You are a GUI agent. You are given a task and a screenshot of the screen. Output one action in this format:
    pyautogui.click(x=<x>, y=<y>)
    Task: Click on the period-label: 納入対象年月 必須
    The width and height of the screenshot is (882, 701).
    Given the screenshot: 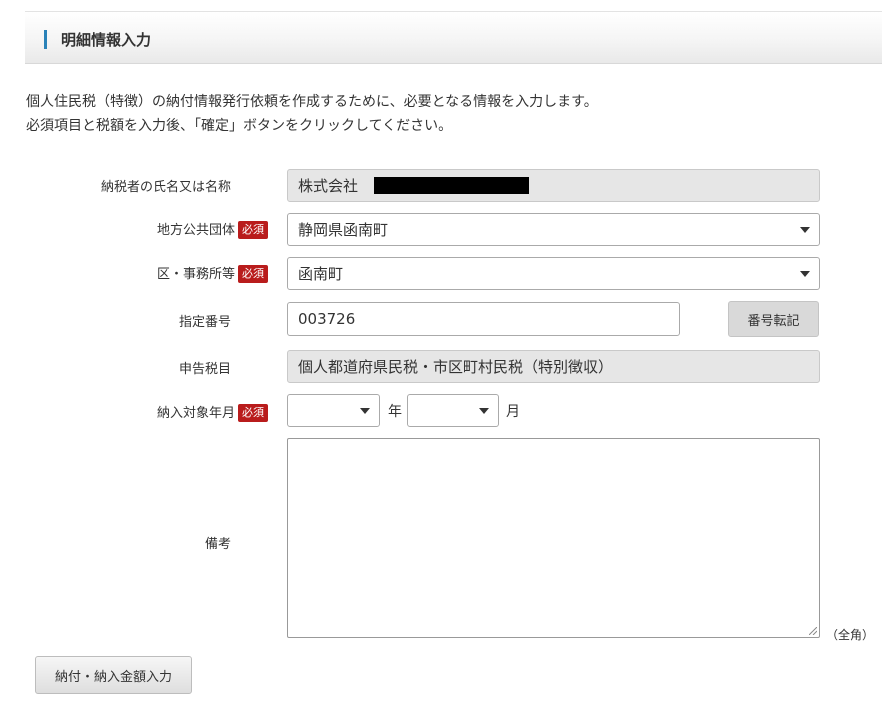 What is the action you would take?
    pyautogui.click(x=212, y=412)
    